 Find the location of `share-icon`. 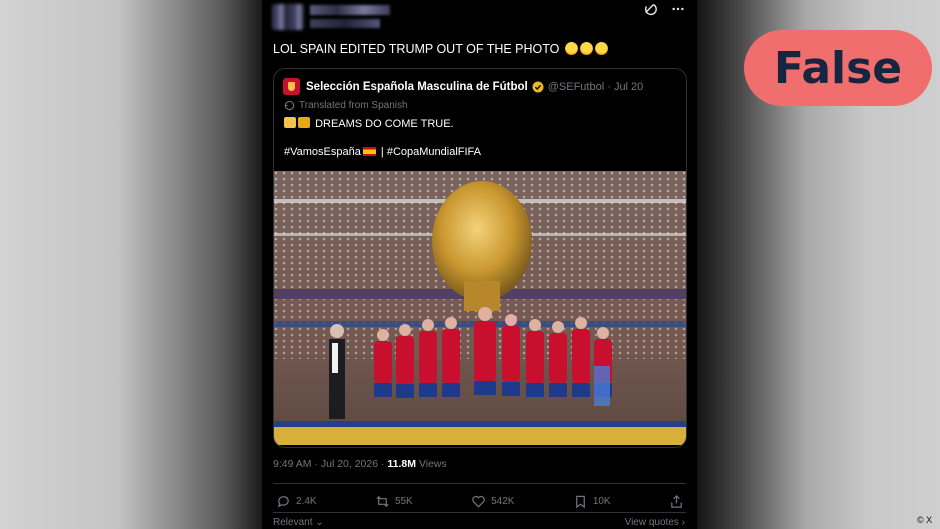

share-icon is located at coordinates (676, 501).